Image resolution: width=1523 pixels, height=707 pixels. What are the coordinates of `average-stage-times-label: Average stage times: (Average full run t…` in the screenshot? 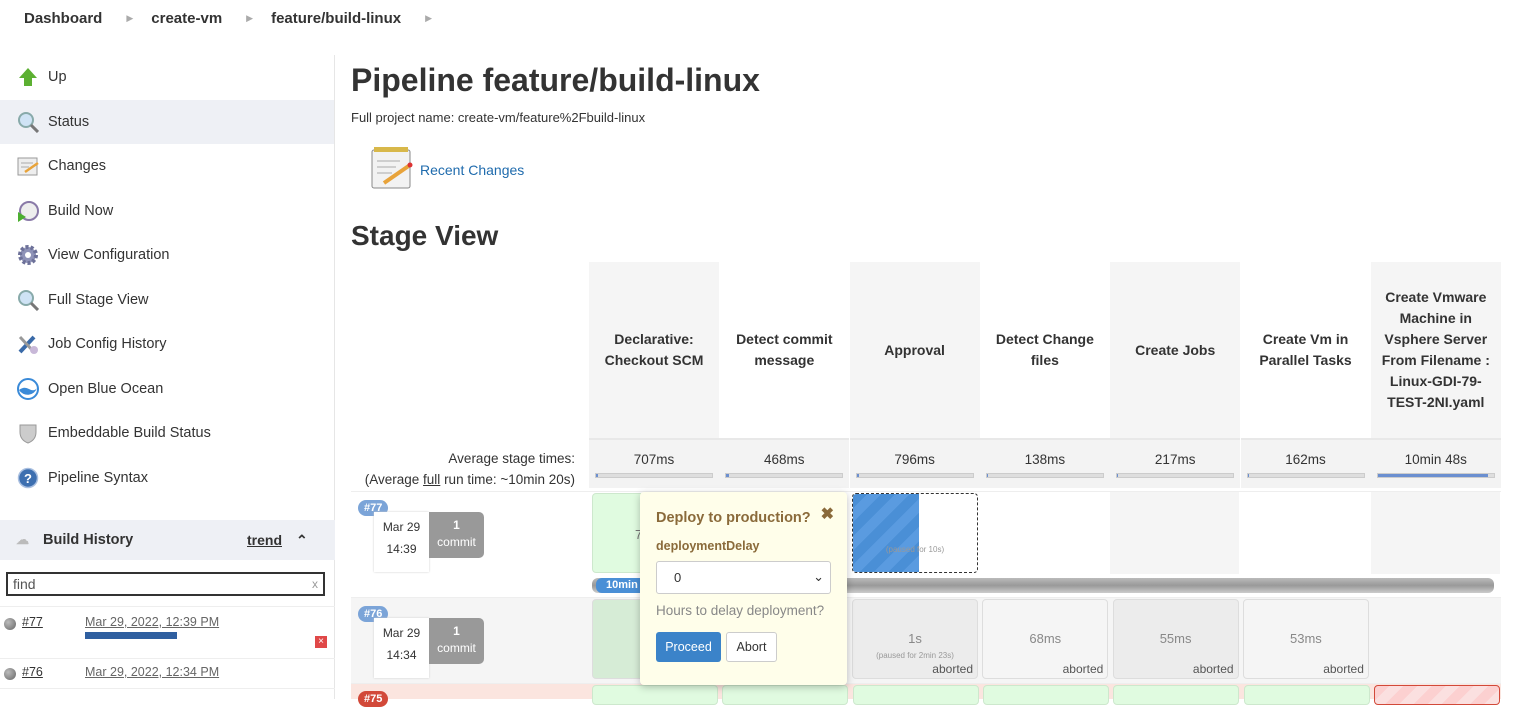 It's located at (463, 469).